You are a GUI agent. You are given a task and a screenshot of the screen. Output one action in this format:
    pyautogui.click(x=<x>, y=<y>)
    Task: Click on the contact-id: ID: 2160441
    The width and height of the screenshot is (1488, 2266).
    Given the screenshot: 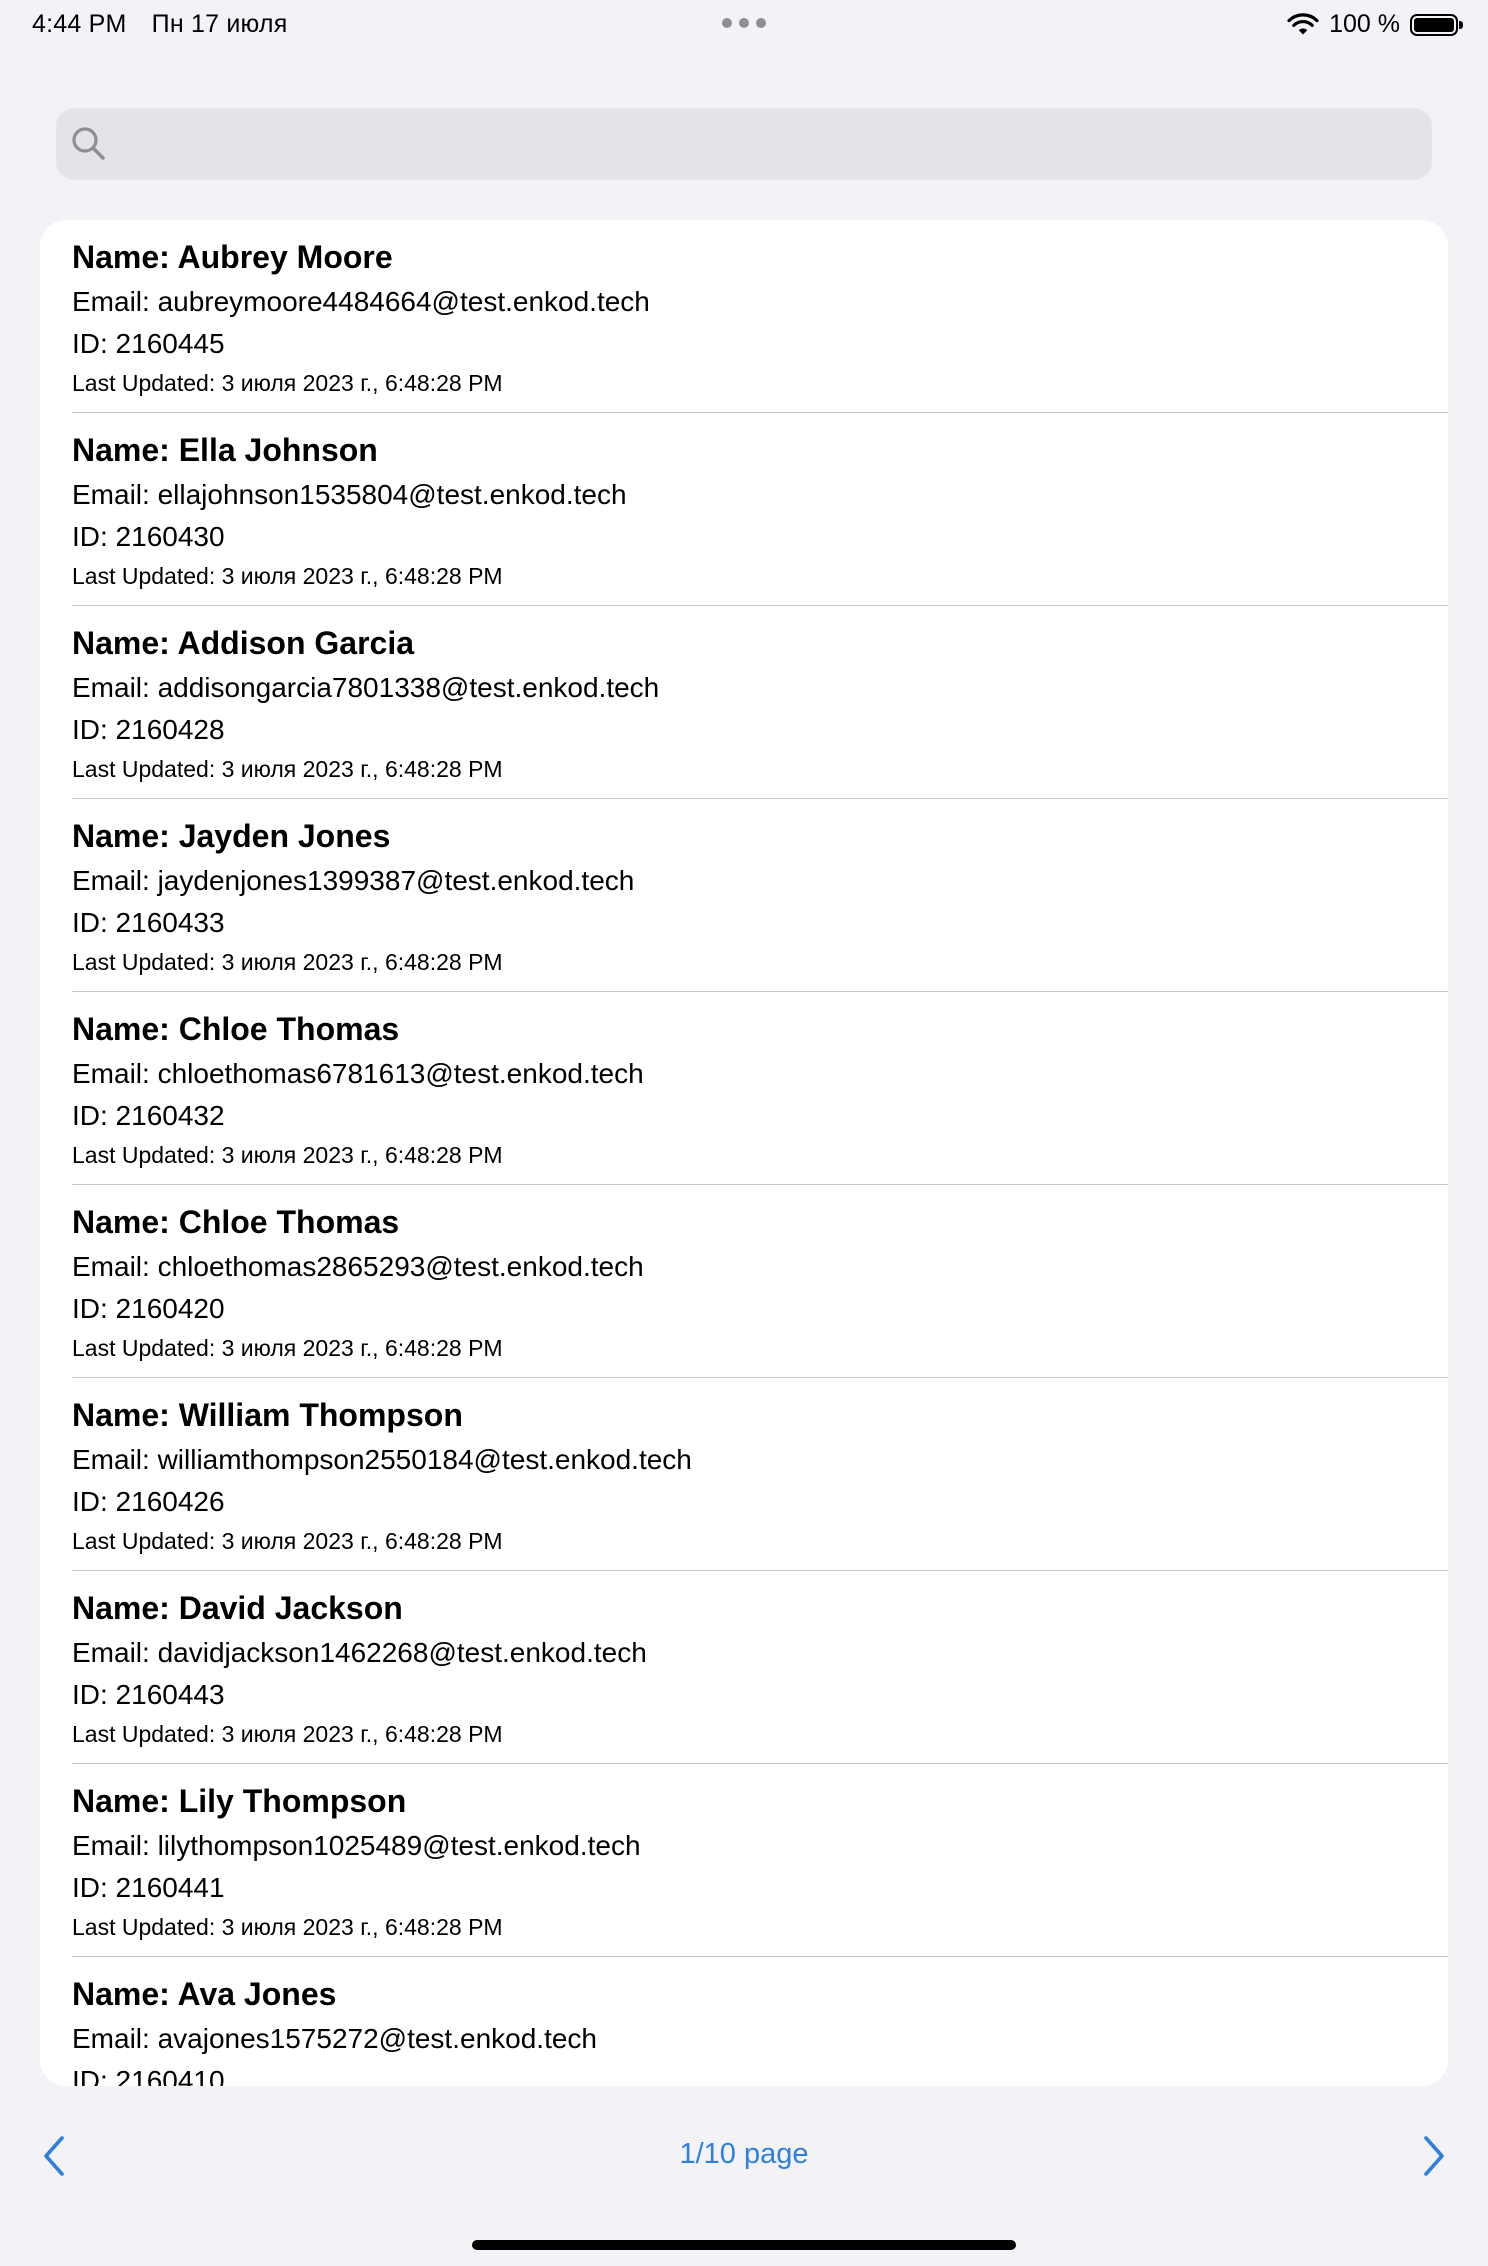 What is the action you would take?
    pyautogui.click(x=148, y=1887)
    